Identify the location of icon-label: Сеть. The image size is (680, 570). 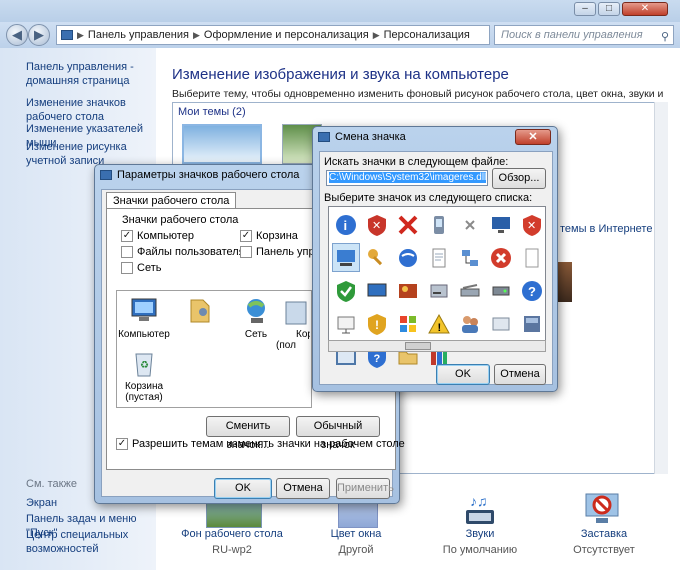
(256, 334).